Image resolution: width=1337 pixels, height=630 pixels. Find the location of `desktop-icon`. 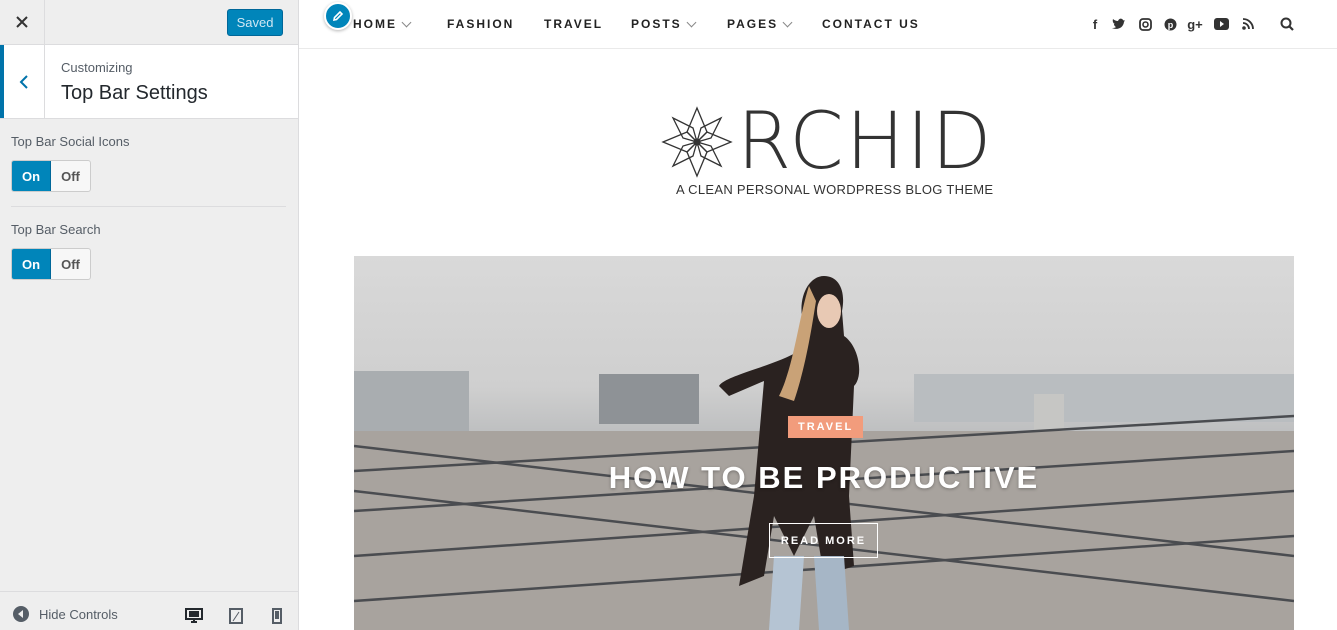

desktop-icon is located at coordinates (194, 615).